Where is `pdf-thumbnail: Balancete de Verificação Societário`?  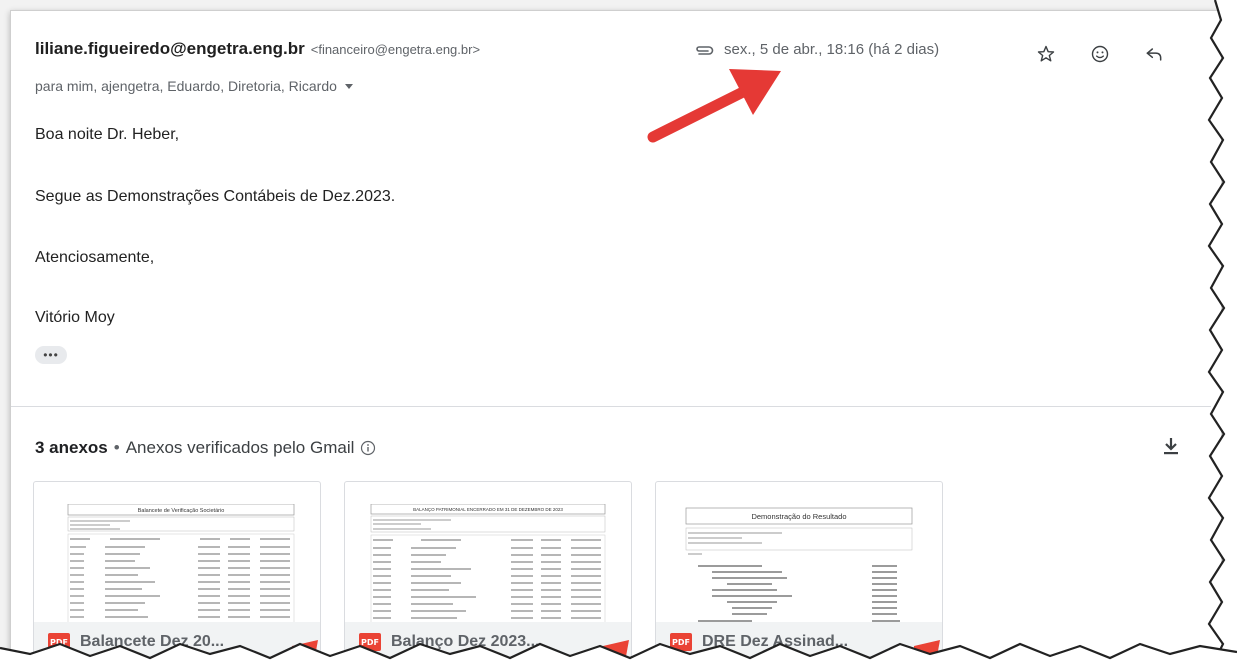 pdf-thumbnail: Balancete de Verificação Societário is located at coordinates (181, 564).